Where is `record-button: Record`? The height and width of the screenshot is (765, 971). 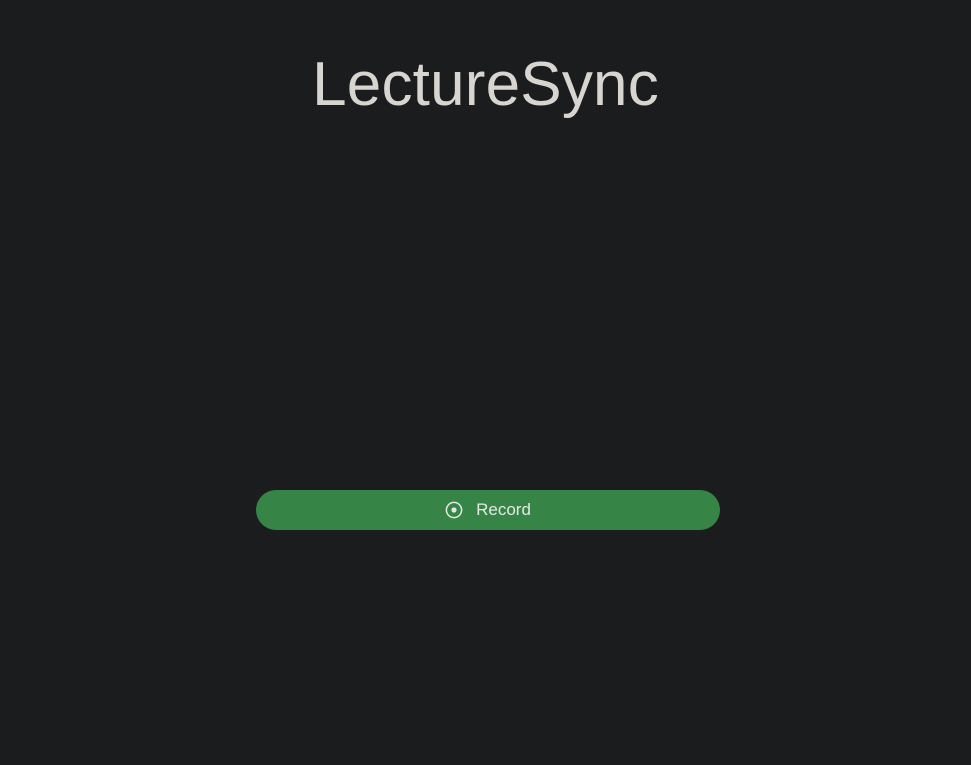
record-button: Record is located at coordinates (488, 510).